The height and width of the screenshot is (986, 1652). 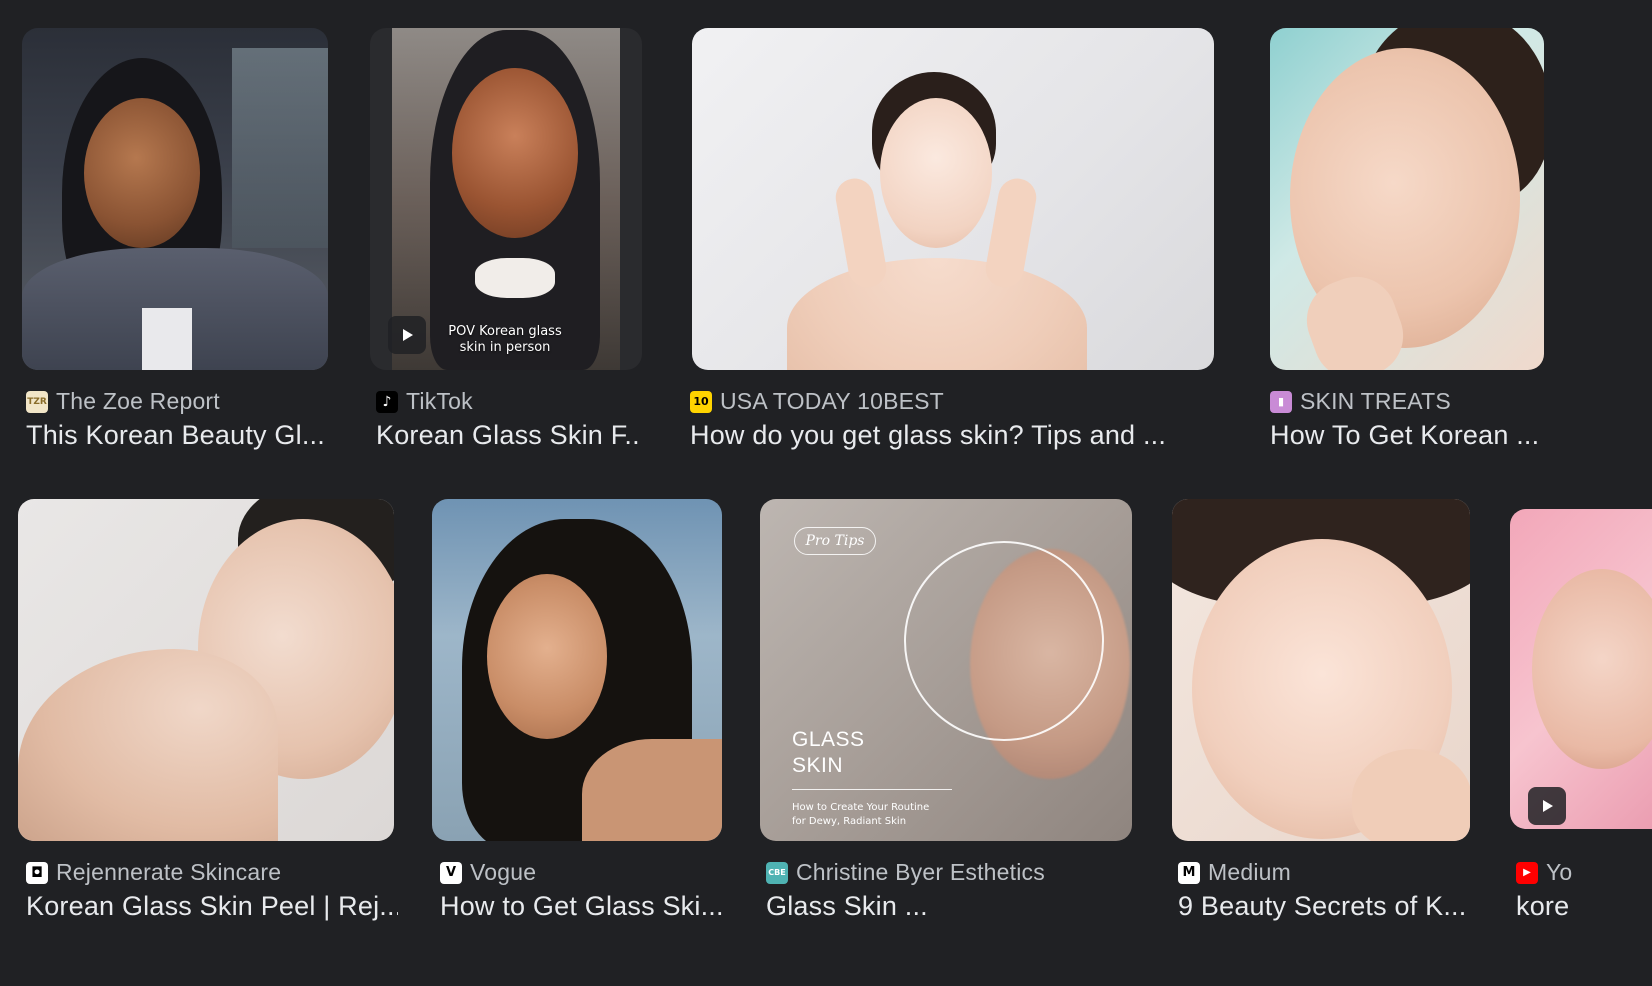 What do you see at coordinates (835, 541) in the screenshot?
I see `pro-tips-pill: Pro Tips` at bounding box center [835, 541].